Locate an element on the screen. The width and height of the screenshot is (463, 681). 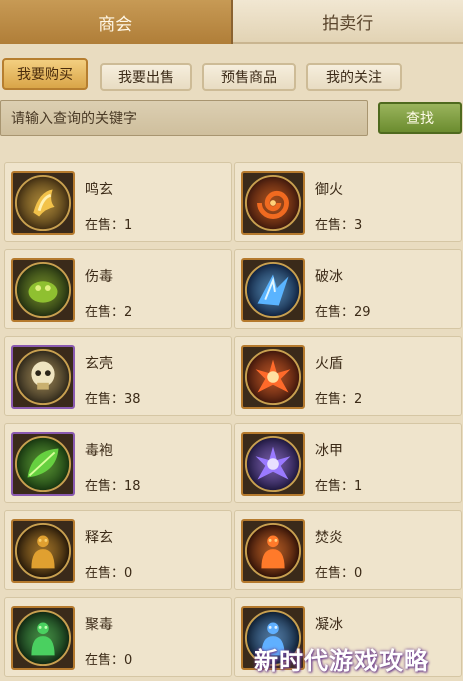
stock-count: 3 is located at coordinates (358, 225).